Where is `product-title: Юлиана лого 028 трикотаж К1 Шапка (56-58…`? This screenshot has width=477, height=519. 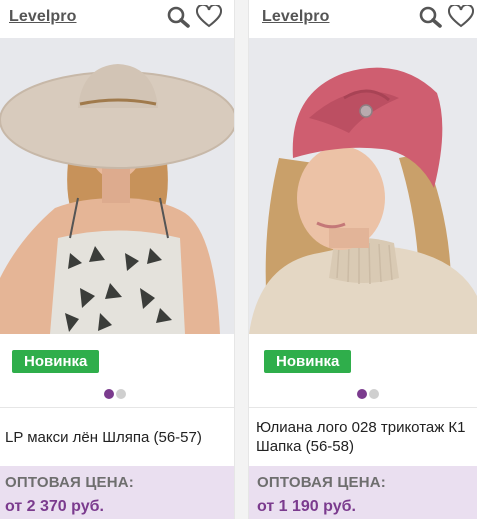 product-title: Юлиана лого 028 трикотаж К1 Шапка (56-58… is located at coordinates (364, 437).